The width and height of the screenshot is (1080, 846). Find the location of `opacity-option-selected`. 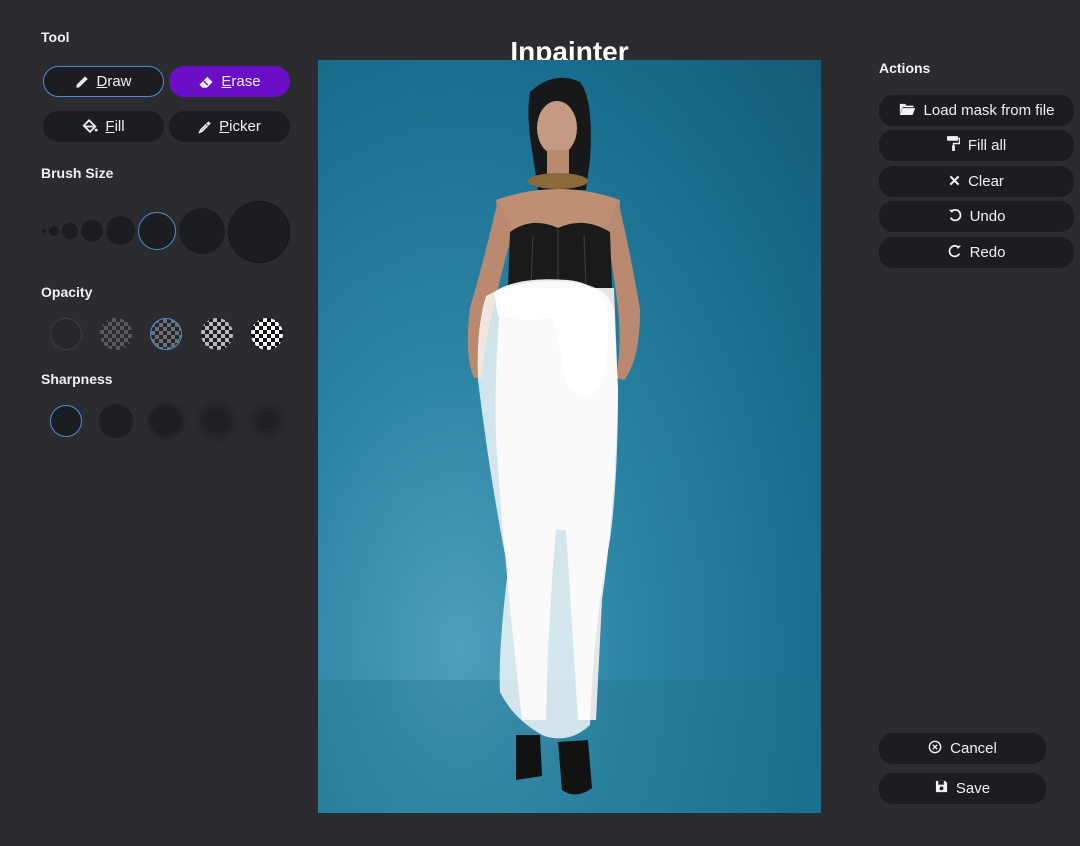

opacity-option-selected is located at coordinates (166, 334).